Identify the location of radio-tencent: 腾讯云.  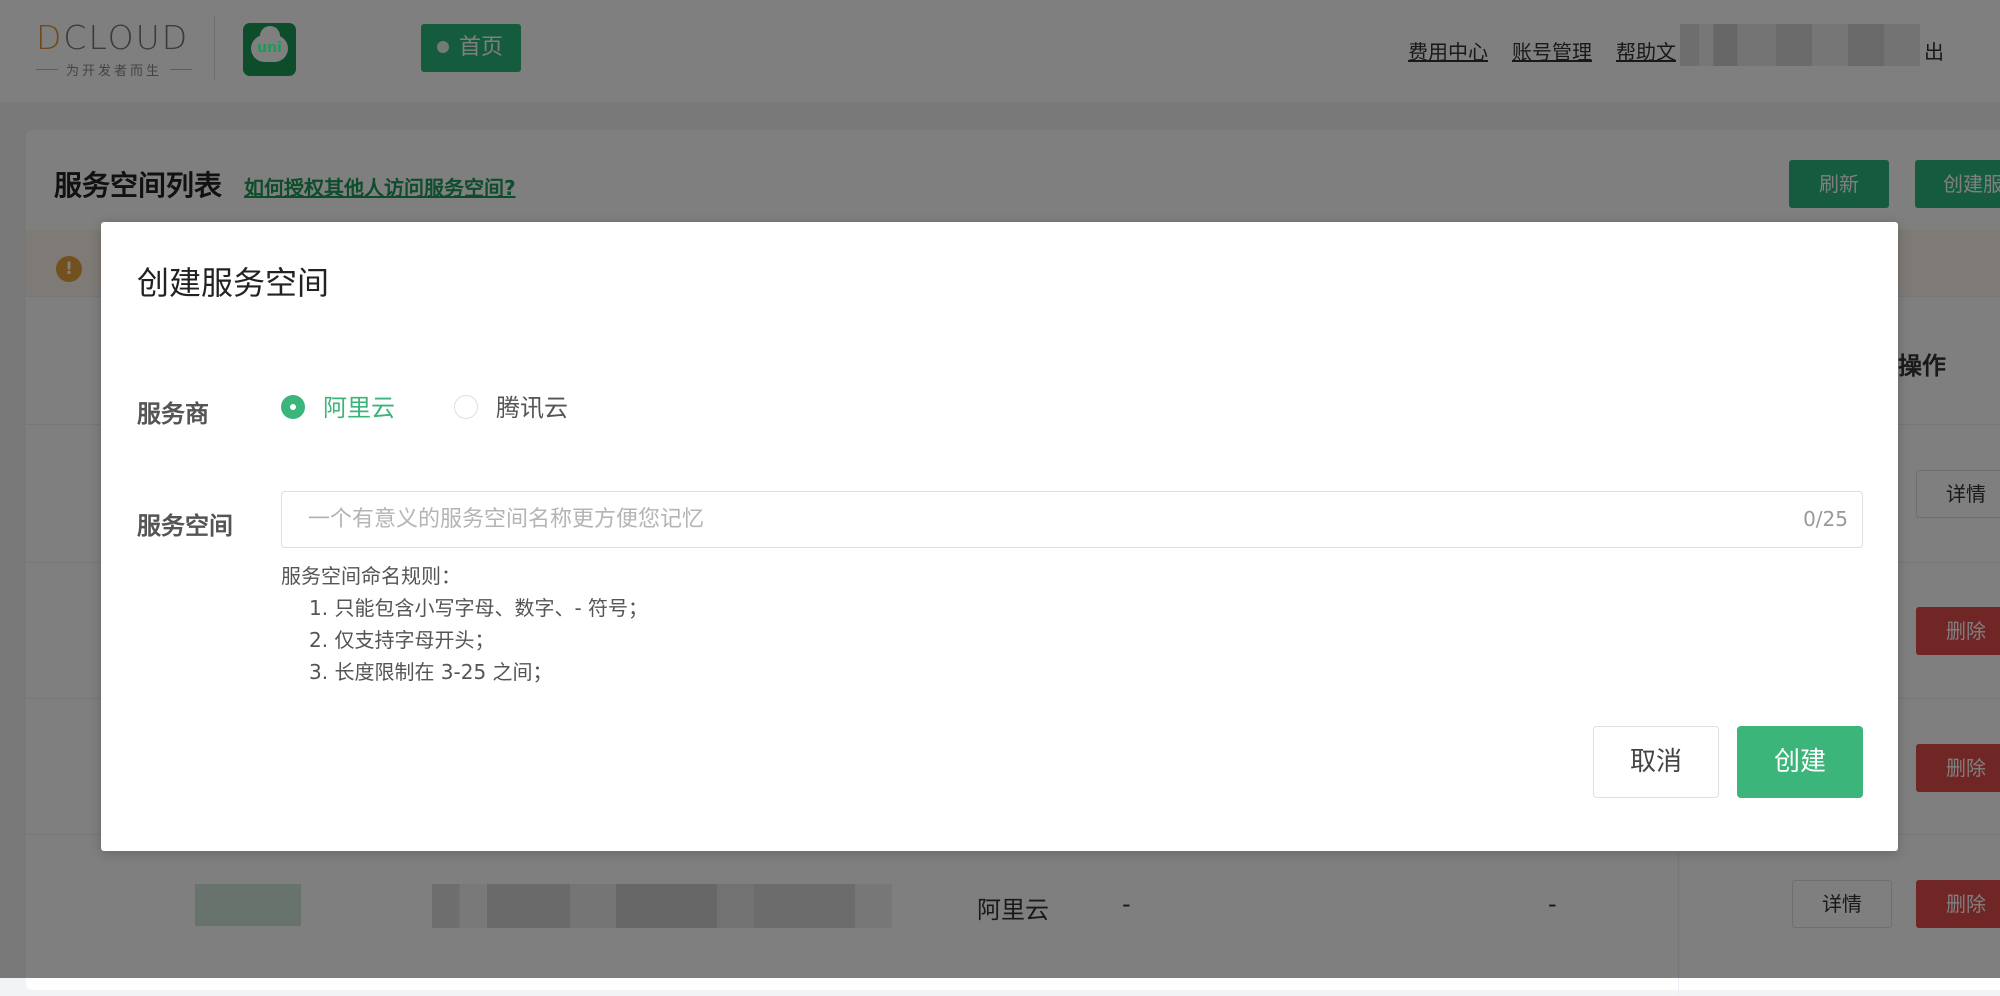
(519, 408).